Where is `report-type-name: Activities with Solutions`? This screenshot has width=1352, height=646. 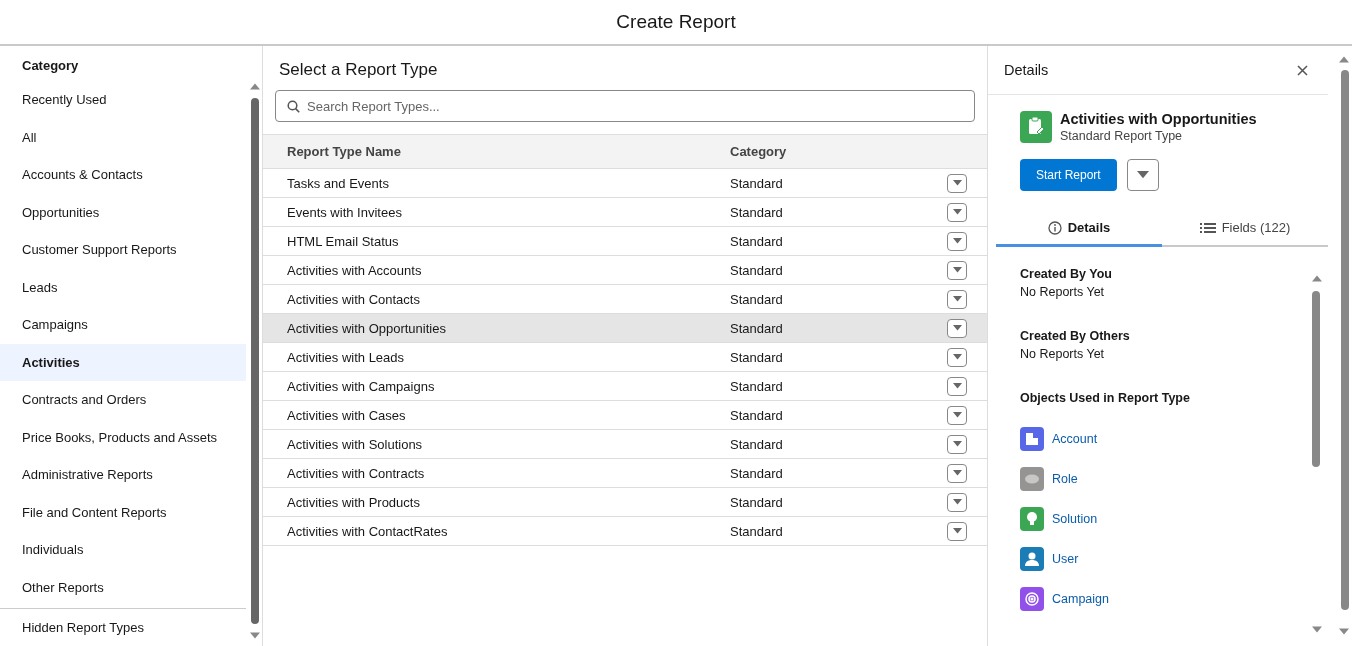
report-type-name: Activities with Solutions is located at coordinates (355, 444).